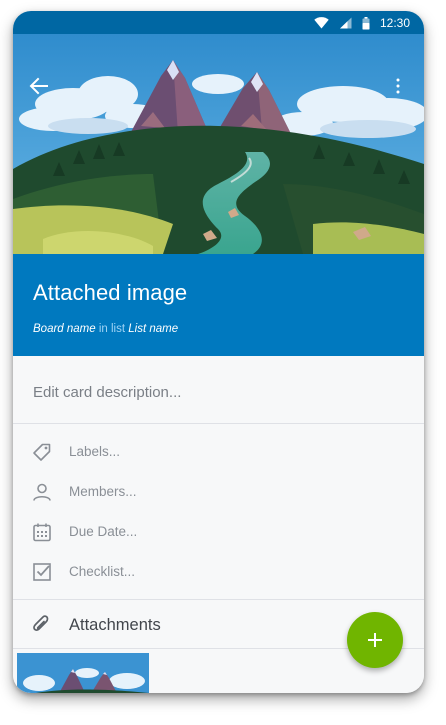 The width and height of the screenshot is (446, 725). Describe the element at coordinates (42, 572) in the screenshot. I see `checkbox-icon` at that location.